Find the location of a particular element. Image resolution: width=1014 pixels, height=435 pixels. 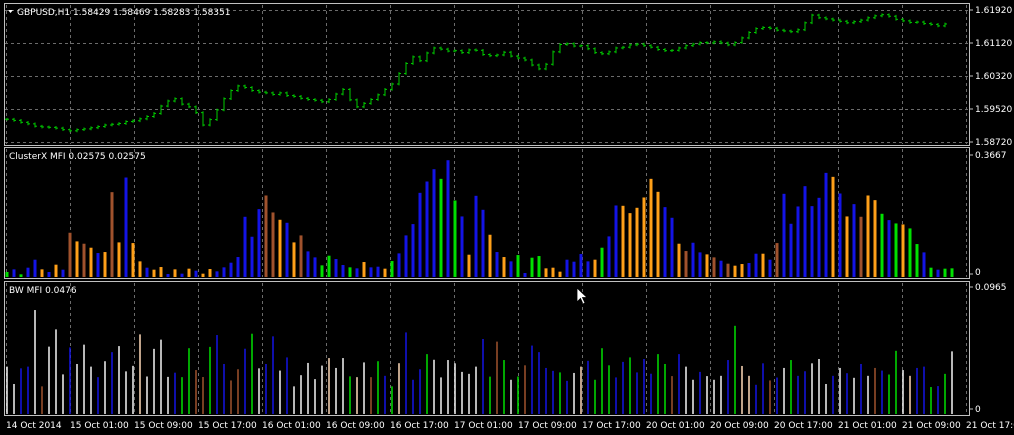

time-label: 21 Oct 09:00 is located at coordinates (931, 426).